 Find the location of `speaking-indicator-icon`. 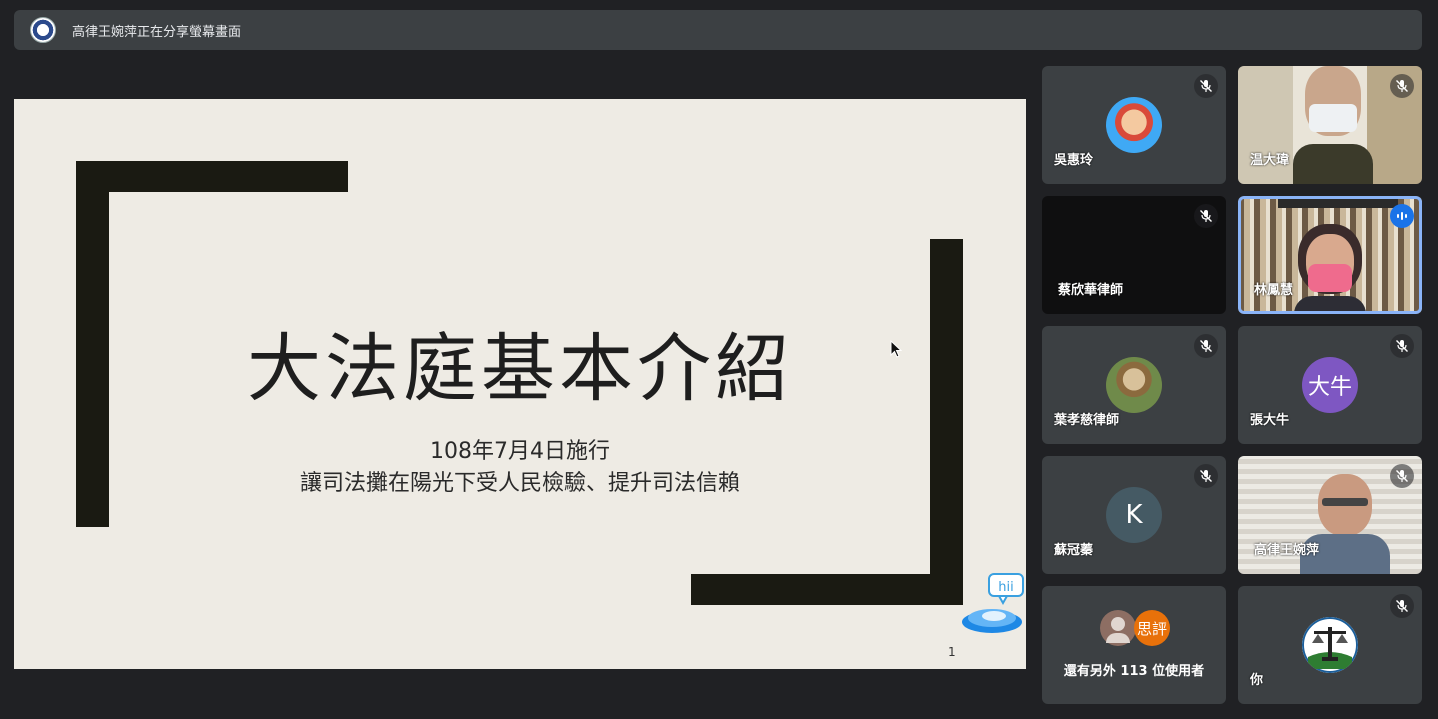

speaking-indicator-icon is located at coordinates (1402, 216).